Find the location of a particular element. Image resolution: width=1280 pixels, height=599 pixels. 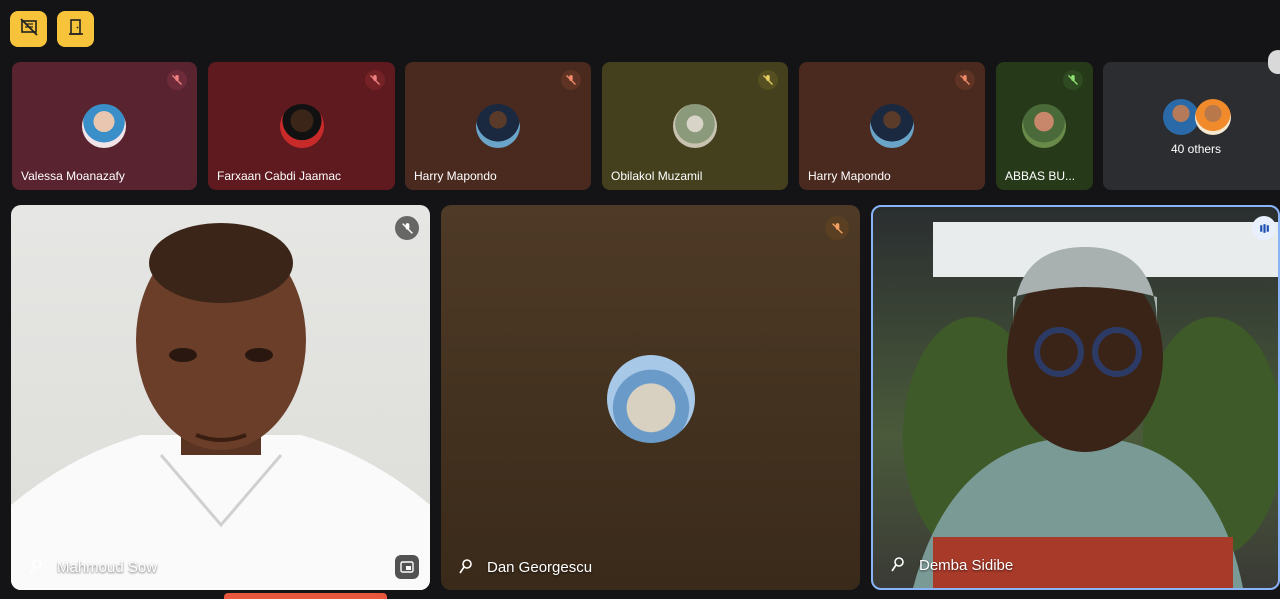

hide-tiles-button is located at coordinates (28, 29).